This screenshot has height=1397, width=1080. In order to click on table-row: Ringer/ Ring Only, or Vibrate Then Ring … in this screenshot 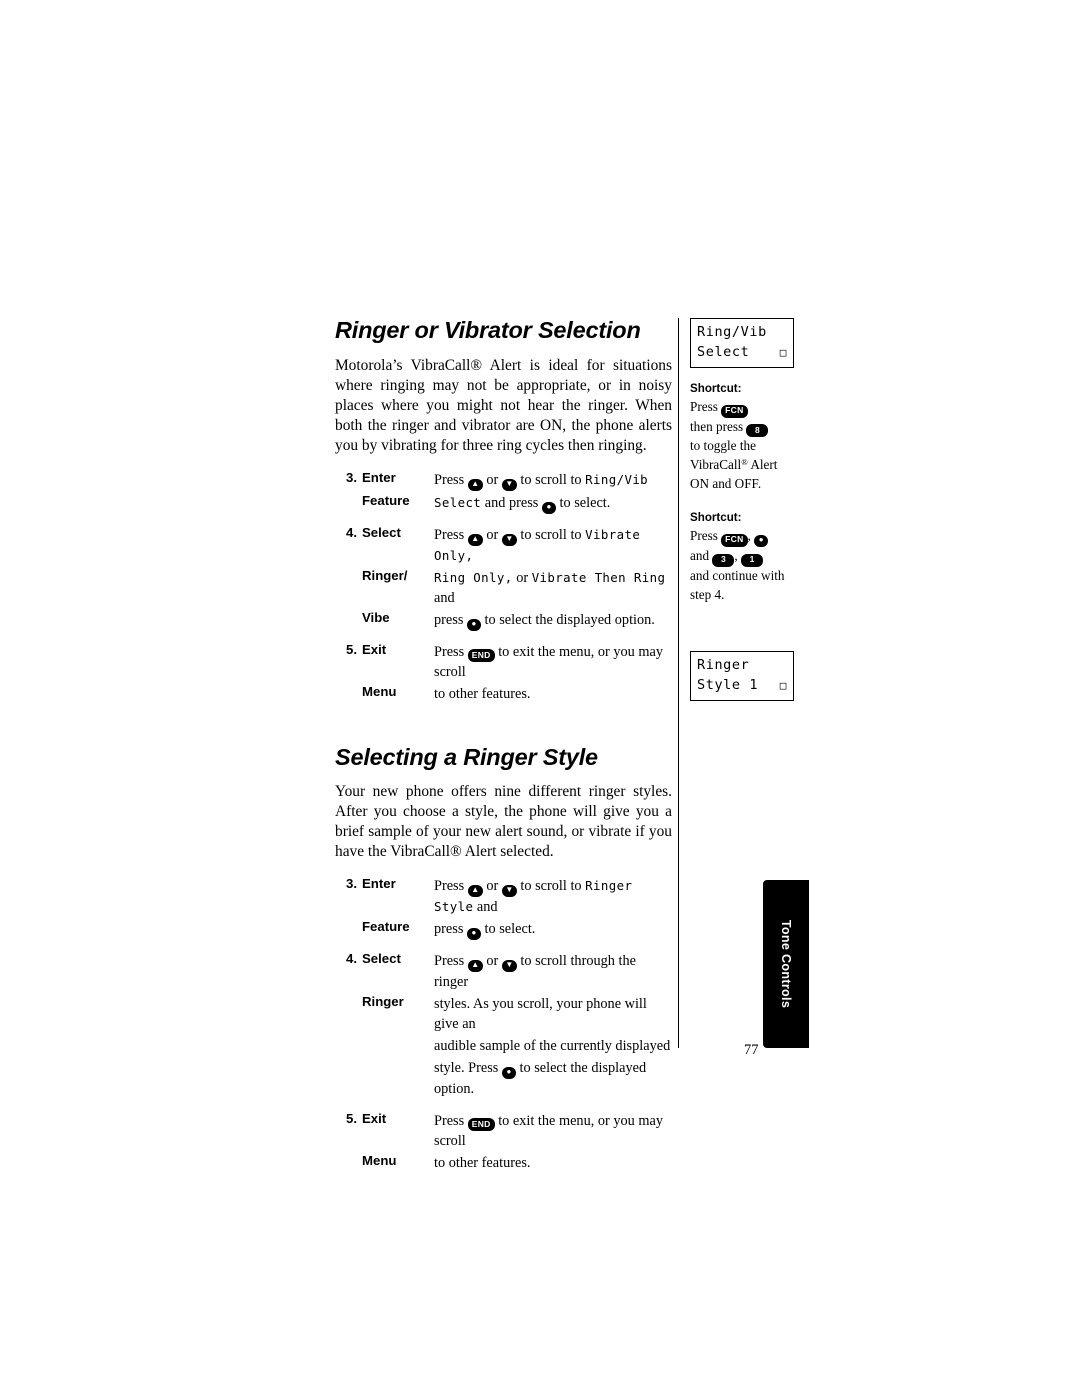, I will do `click(503, 589)`.